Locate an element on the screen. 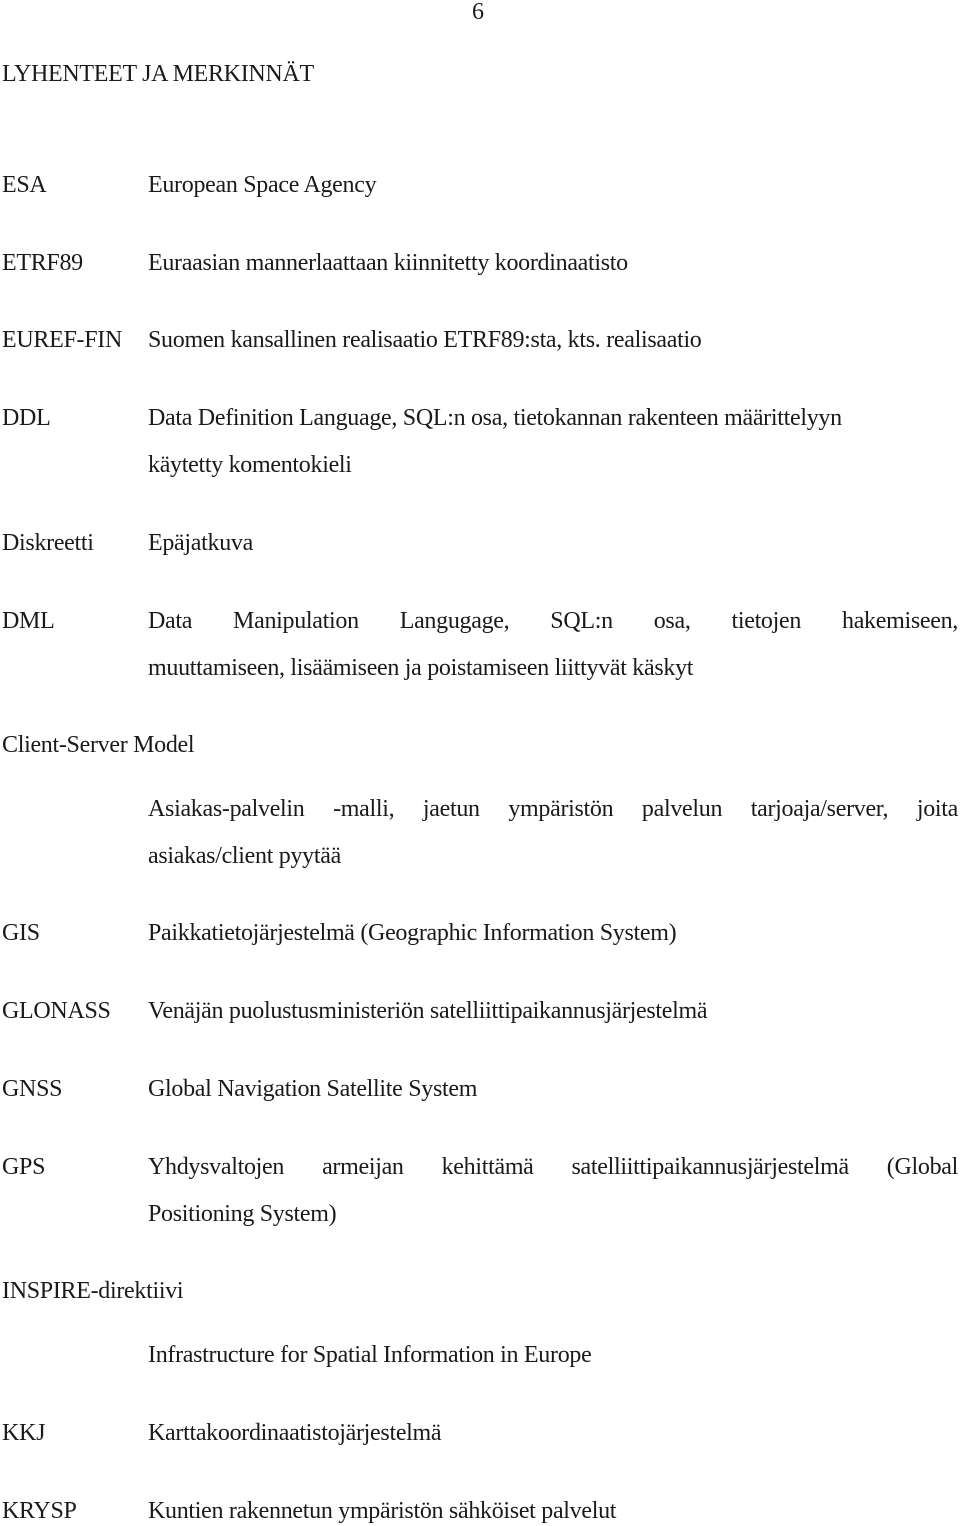 Image resolution: width=960 pixels, height=1526 pixels. abbreviation-term: GNSS is located at coordinates (32, 1089).